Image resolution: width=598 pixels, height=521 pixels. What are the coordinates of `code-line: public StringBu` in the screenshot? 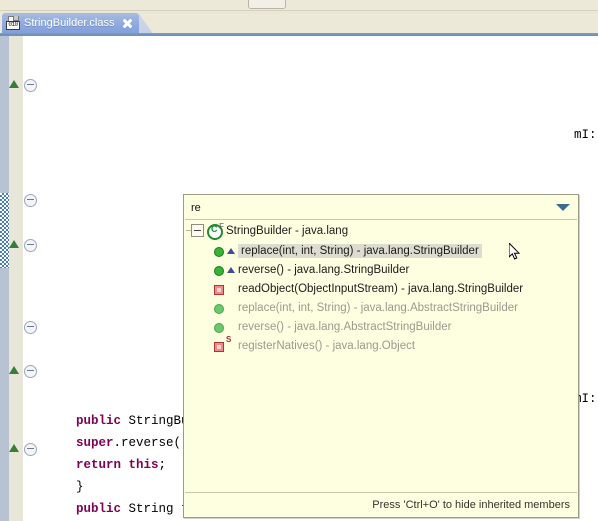 It's located at (132, 421).